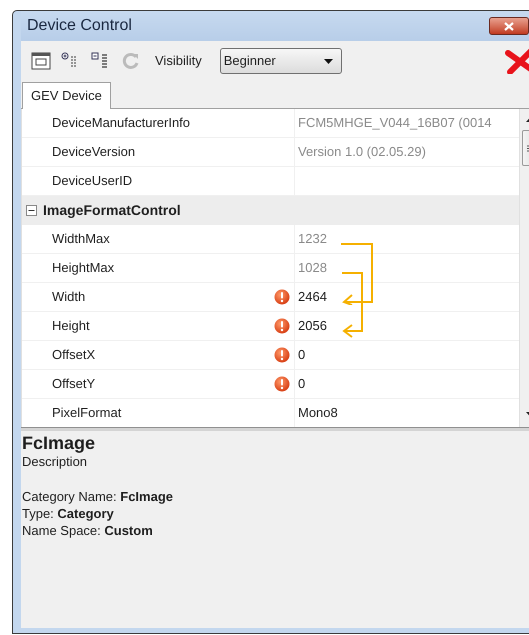 Image resolution: width=529 pixels, height=635 pixels. I want to click on property-name: HeightMax, so click(84, 268).